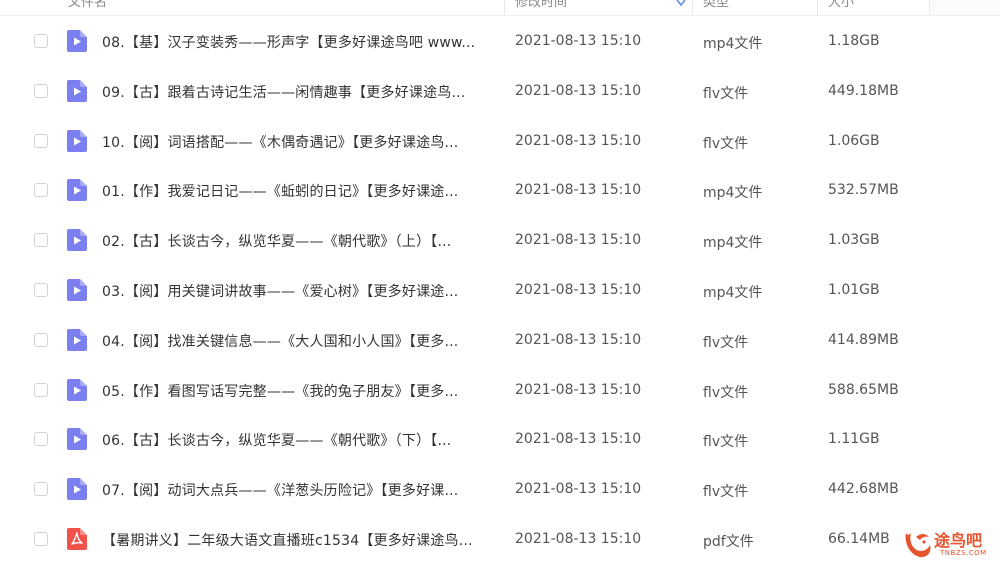 The width and height of the screenshot is (1000, 569). What do you see at coordinates (854, 140) in the screenshot?
I see `file-size: 1.06GB` at bounding box center [854, 140].